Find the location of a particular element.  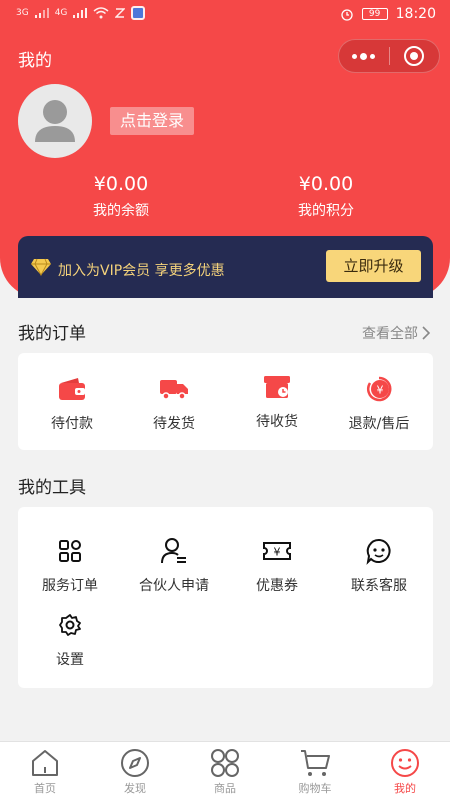

orders-card: 待付款 待发货 待收货 ¥ 退款/售后 is located at coordinates (225, 401).